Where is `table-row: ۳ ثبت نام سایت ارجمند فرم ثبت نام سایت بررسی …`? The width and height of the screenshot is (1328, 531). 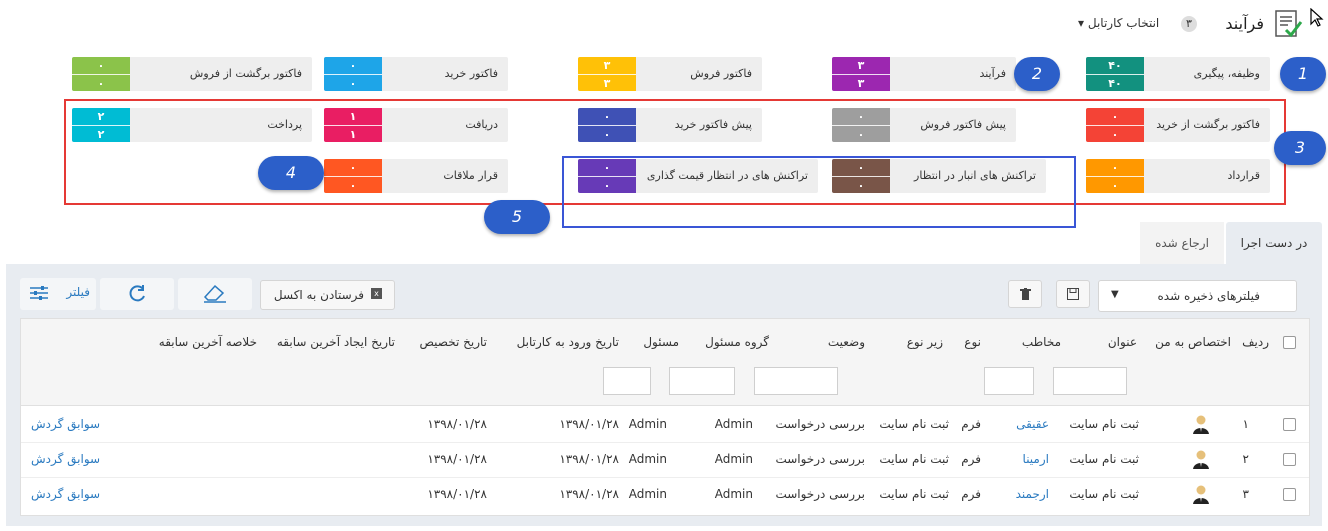 table-row: ۳ ثبت نام سایت ارجمند فرم ثبت نام سایت بررسی … is located at coordinates (665, 494).